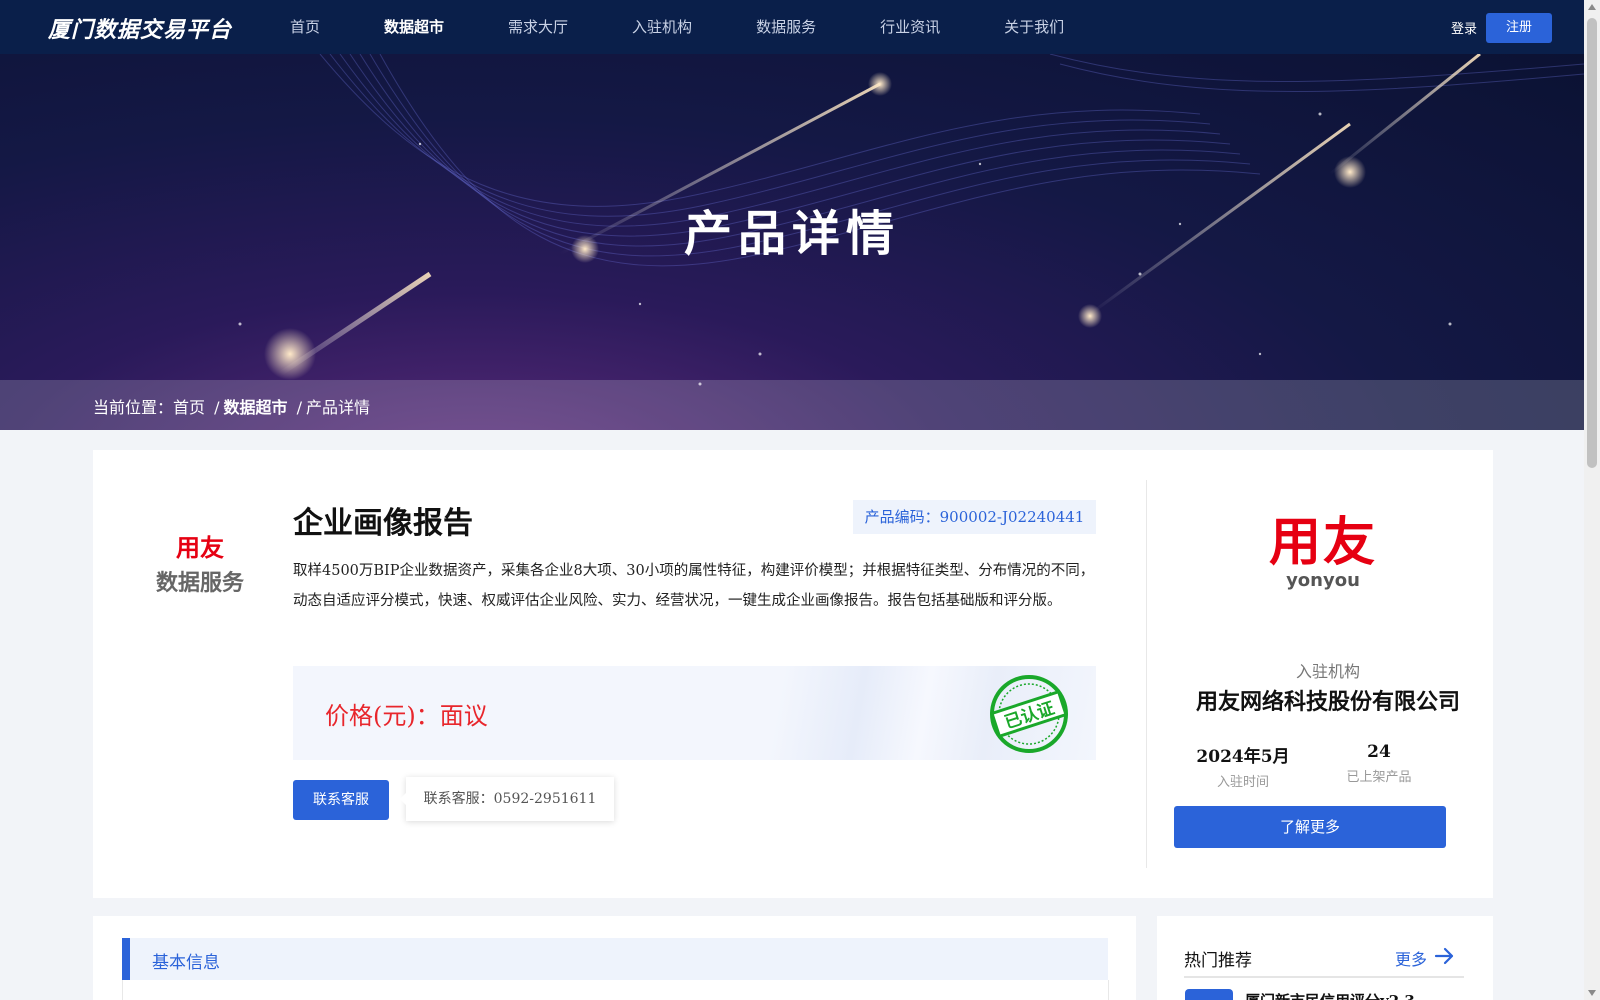 Image resolution: width=1600 pixels, height=1000 pixels. Describe the element at coordinates (1328, 700) in the screenshot. I see `org-name: 用友网络科技股份有限公司` at that location.